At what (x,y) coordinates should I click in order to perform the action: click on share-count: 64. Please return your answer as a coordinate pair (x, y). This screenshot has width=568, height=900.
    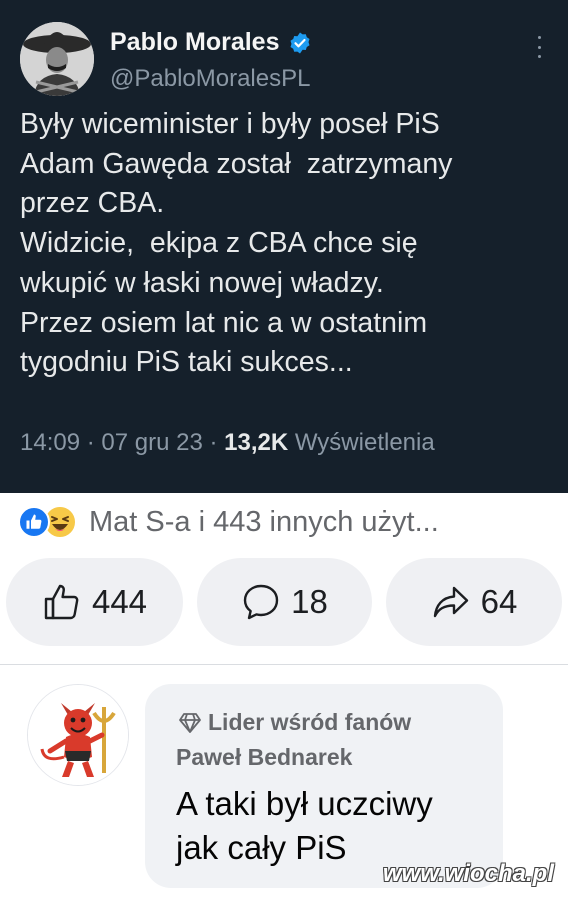
    Looking at the image, I should click on (499, 601).